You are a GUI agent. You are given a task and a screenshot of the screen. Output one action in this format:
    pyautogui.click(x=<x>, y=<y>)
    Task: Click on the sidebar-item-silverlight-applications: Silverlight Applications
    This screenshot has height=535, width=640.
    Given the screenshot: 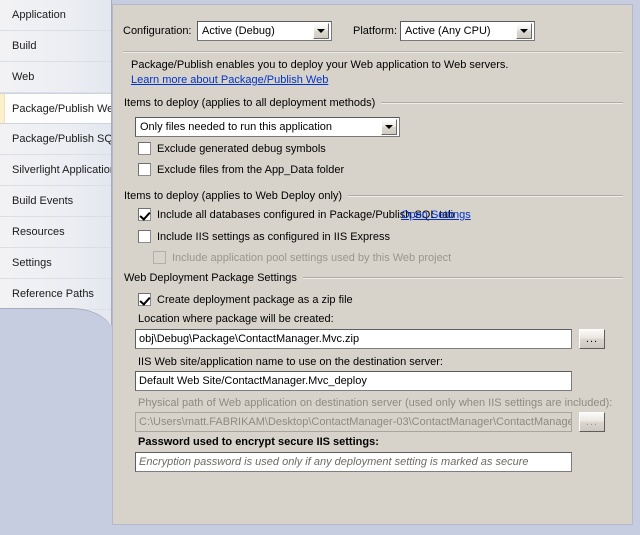 What is the action you would take?
    pyautogui.click(x=55, y=170)
    